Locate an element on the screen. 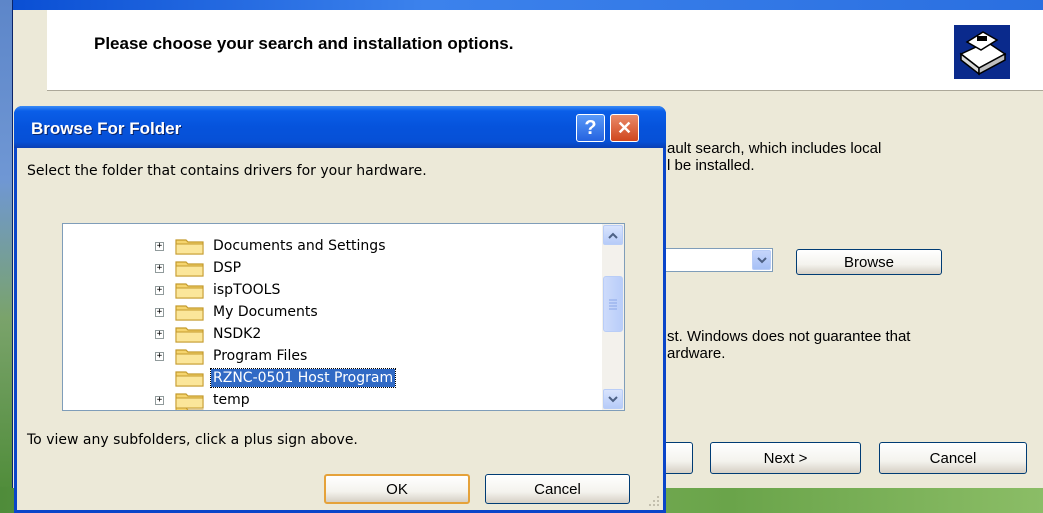 The height and width of the screenshot is (513, 1043). tree-item-label: My Documents is located at coordinates (265, 312).